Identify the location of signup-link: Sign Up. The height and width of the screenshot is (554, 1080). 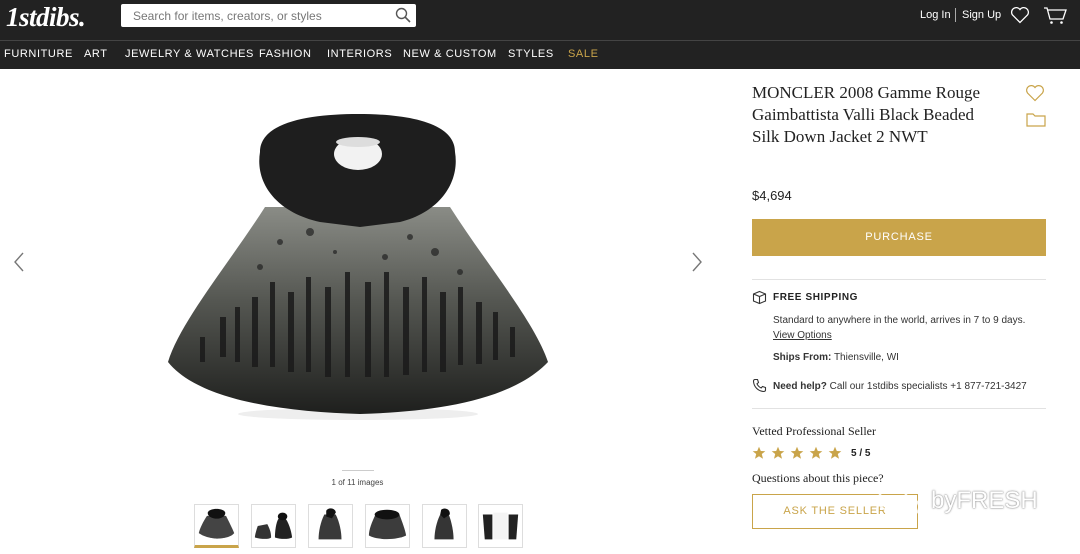
(981, 15).